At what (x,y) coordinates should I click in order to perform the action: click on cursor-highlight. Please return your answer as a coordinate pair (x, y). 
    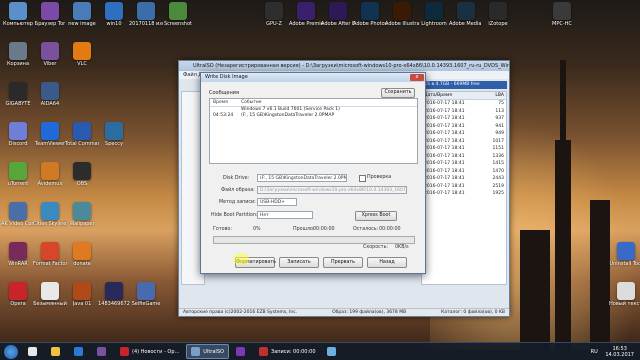
    Looking at the image, I should click on (241, 259).